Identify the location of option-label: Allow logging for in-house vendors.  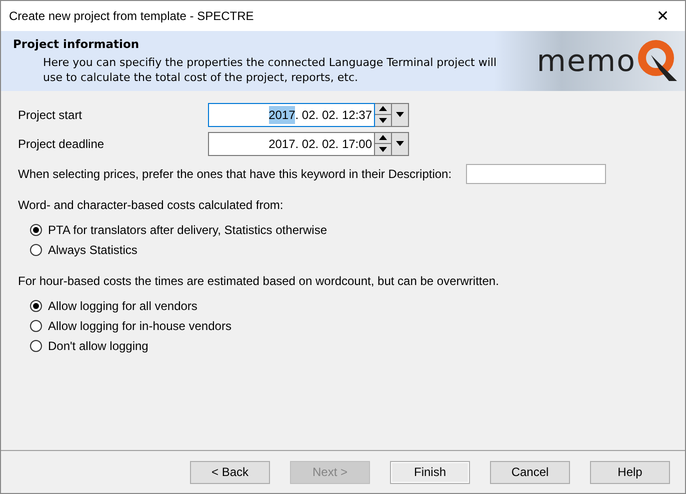
(140, 326).